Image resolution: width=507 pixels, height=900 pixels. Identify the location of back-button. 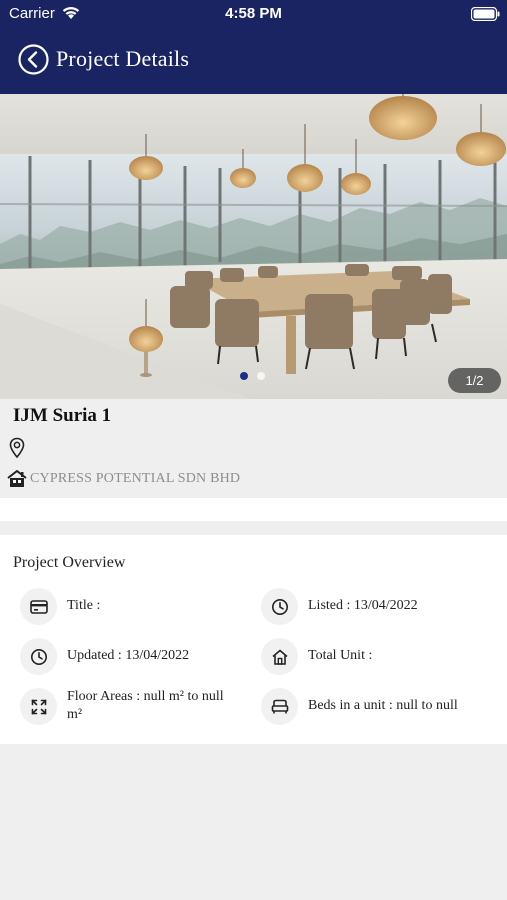
(33, 59).